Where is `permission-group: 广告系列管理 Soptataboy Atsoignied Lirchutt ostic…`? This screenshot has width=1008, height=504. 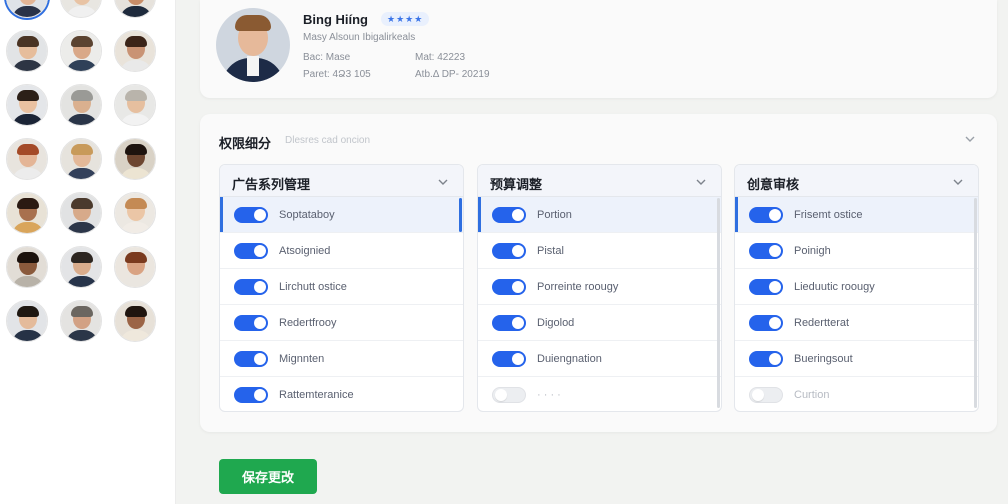
permission-group: 广告系列管理 Soptataboy Atsoignied Lirchutt ostic… is located at coordinates (341, 288).